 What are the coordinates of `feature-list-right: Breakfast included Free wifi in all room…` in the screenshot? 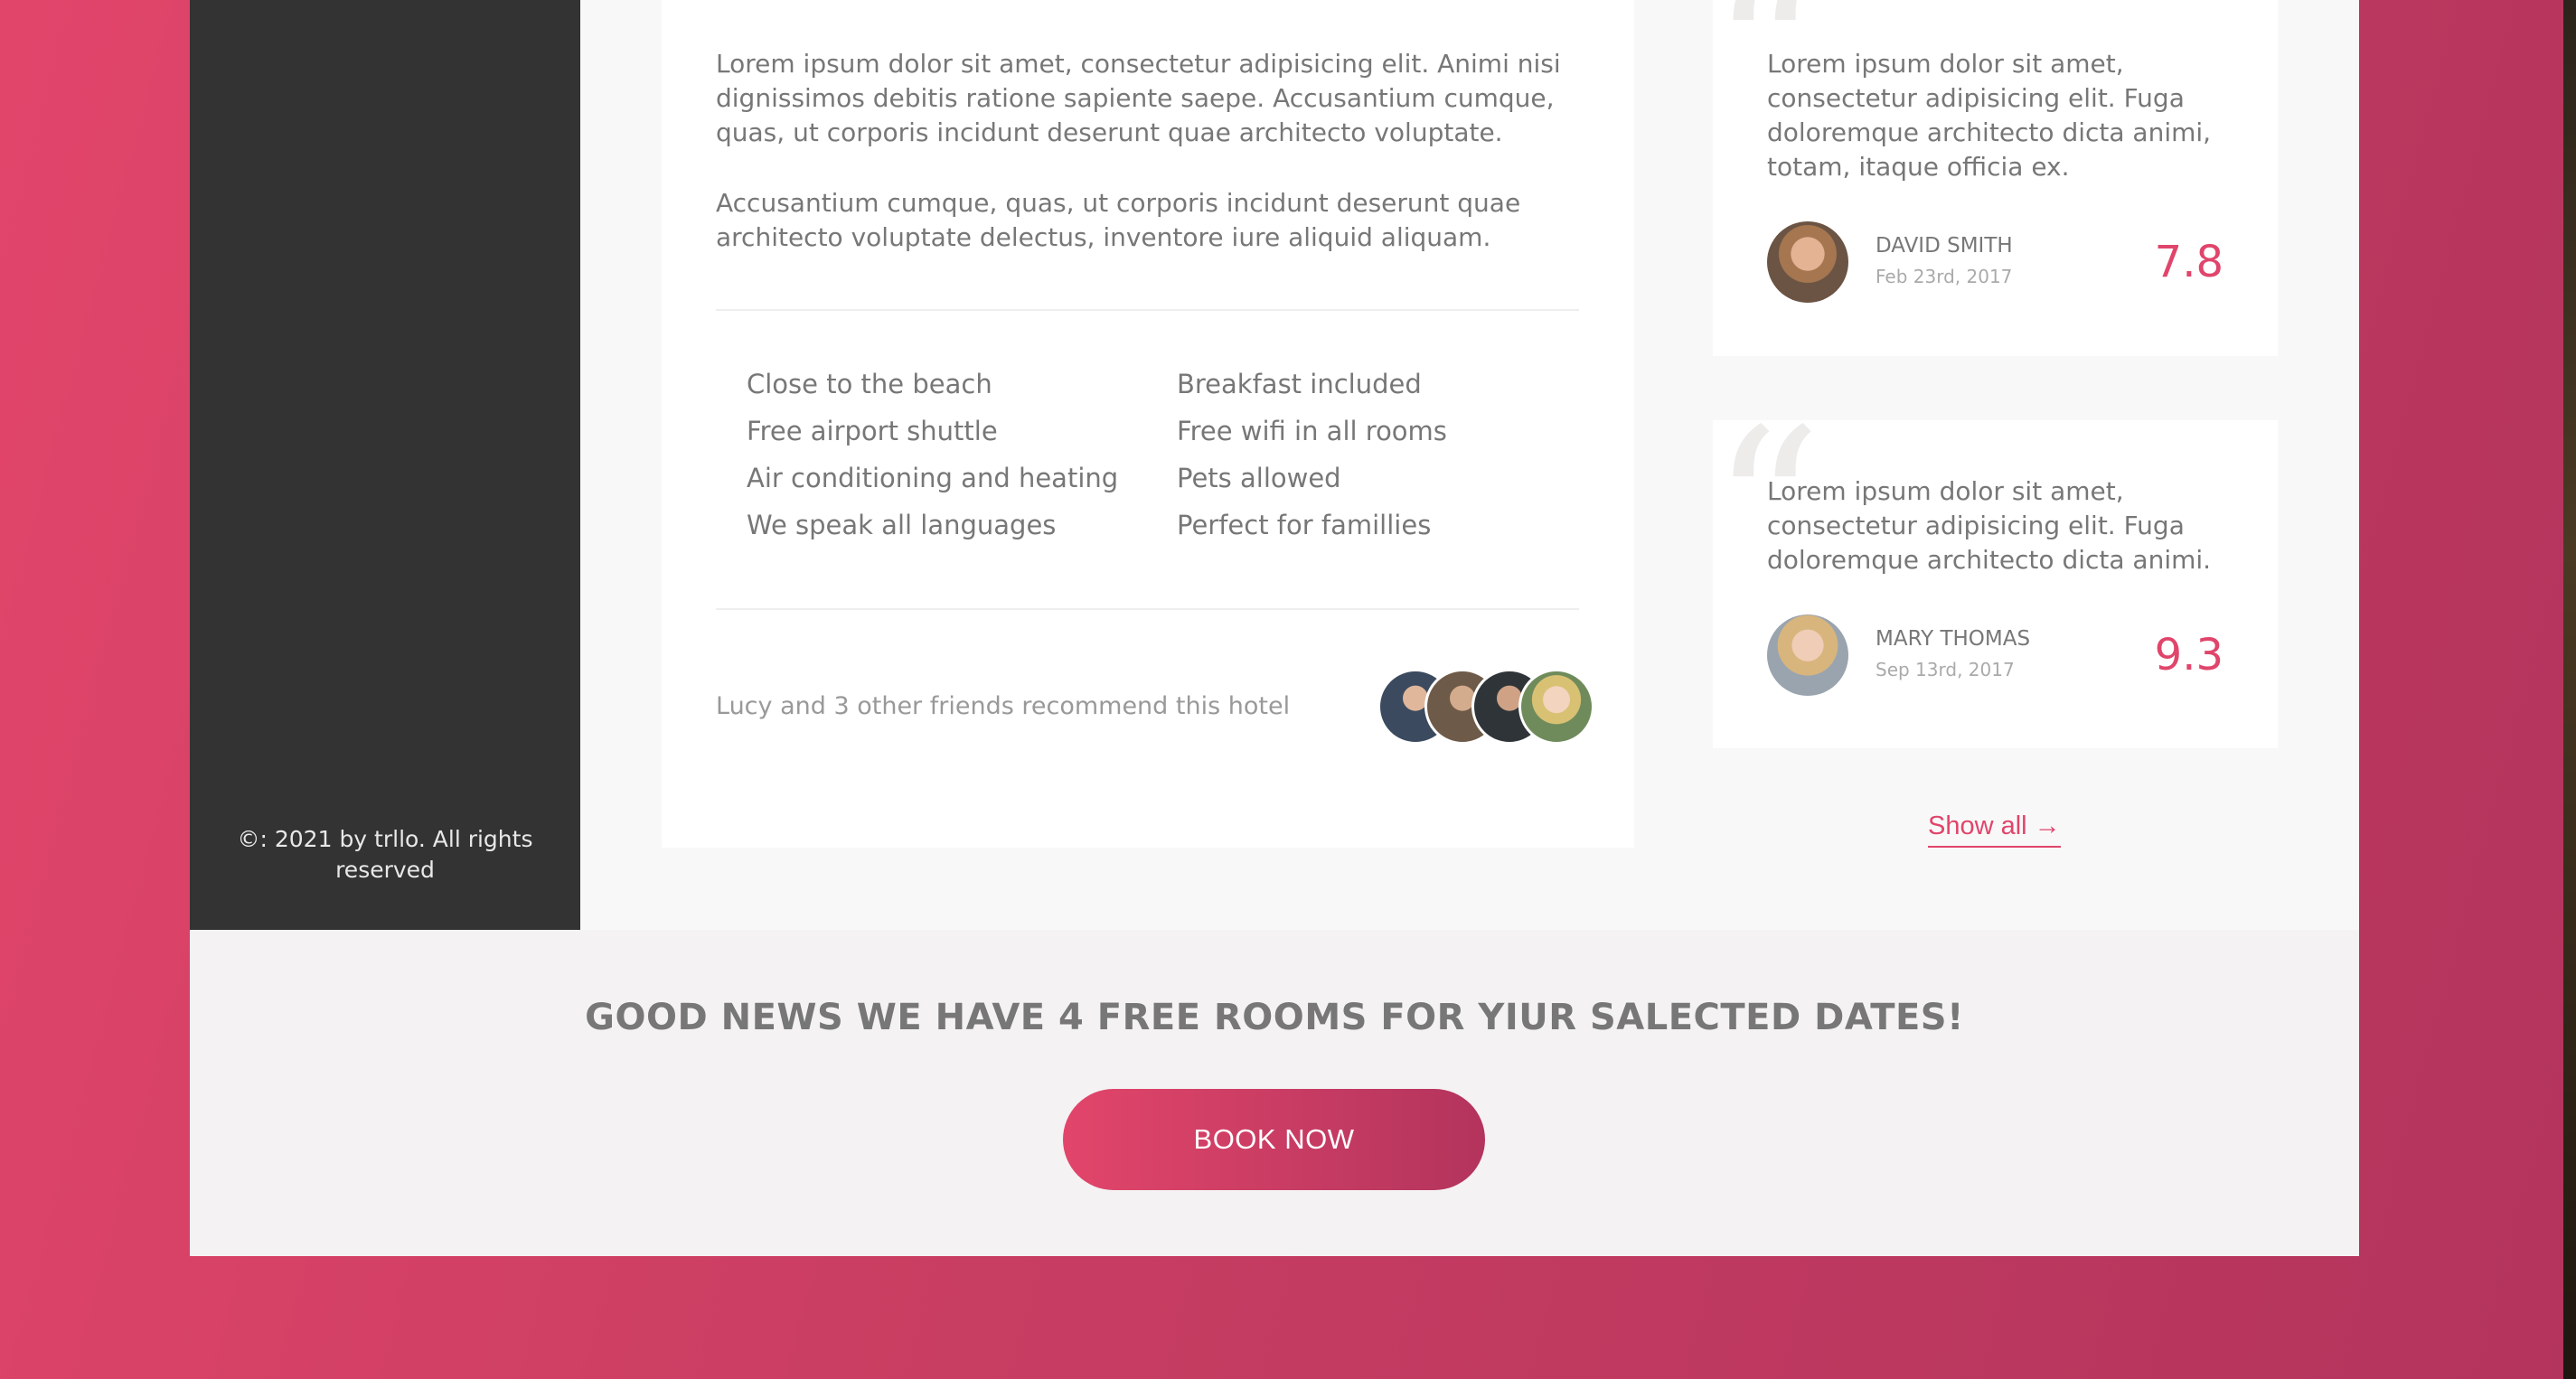 It's located at (1312, 455).